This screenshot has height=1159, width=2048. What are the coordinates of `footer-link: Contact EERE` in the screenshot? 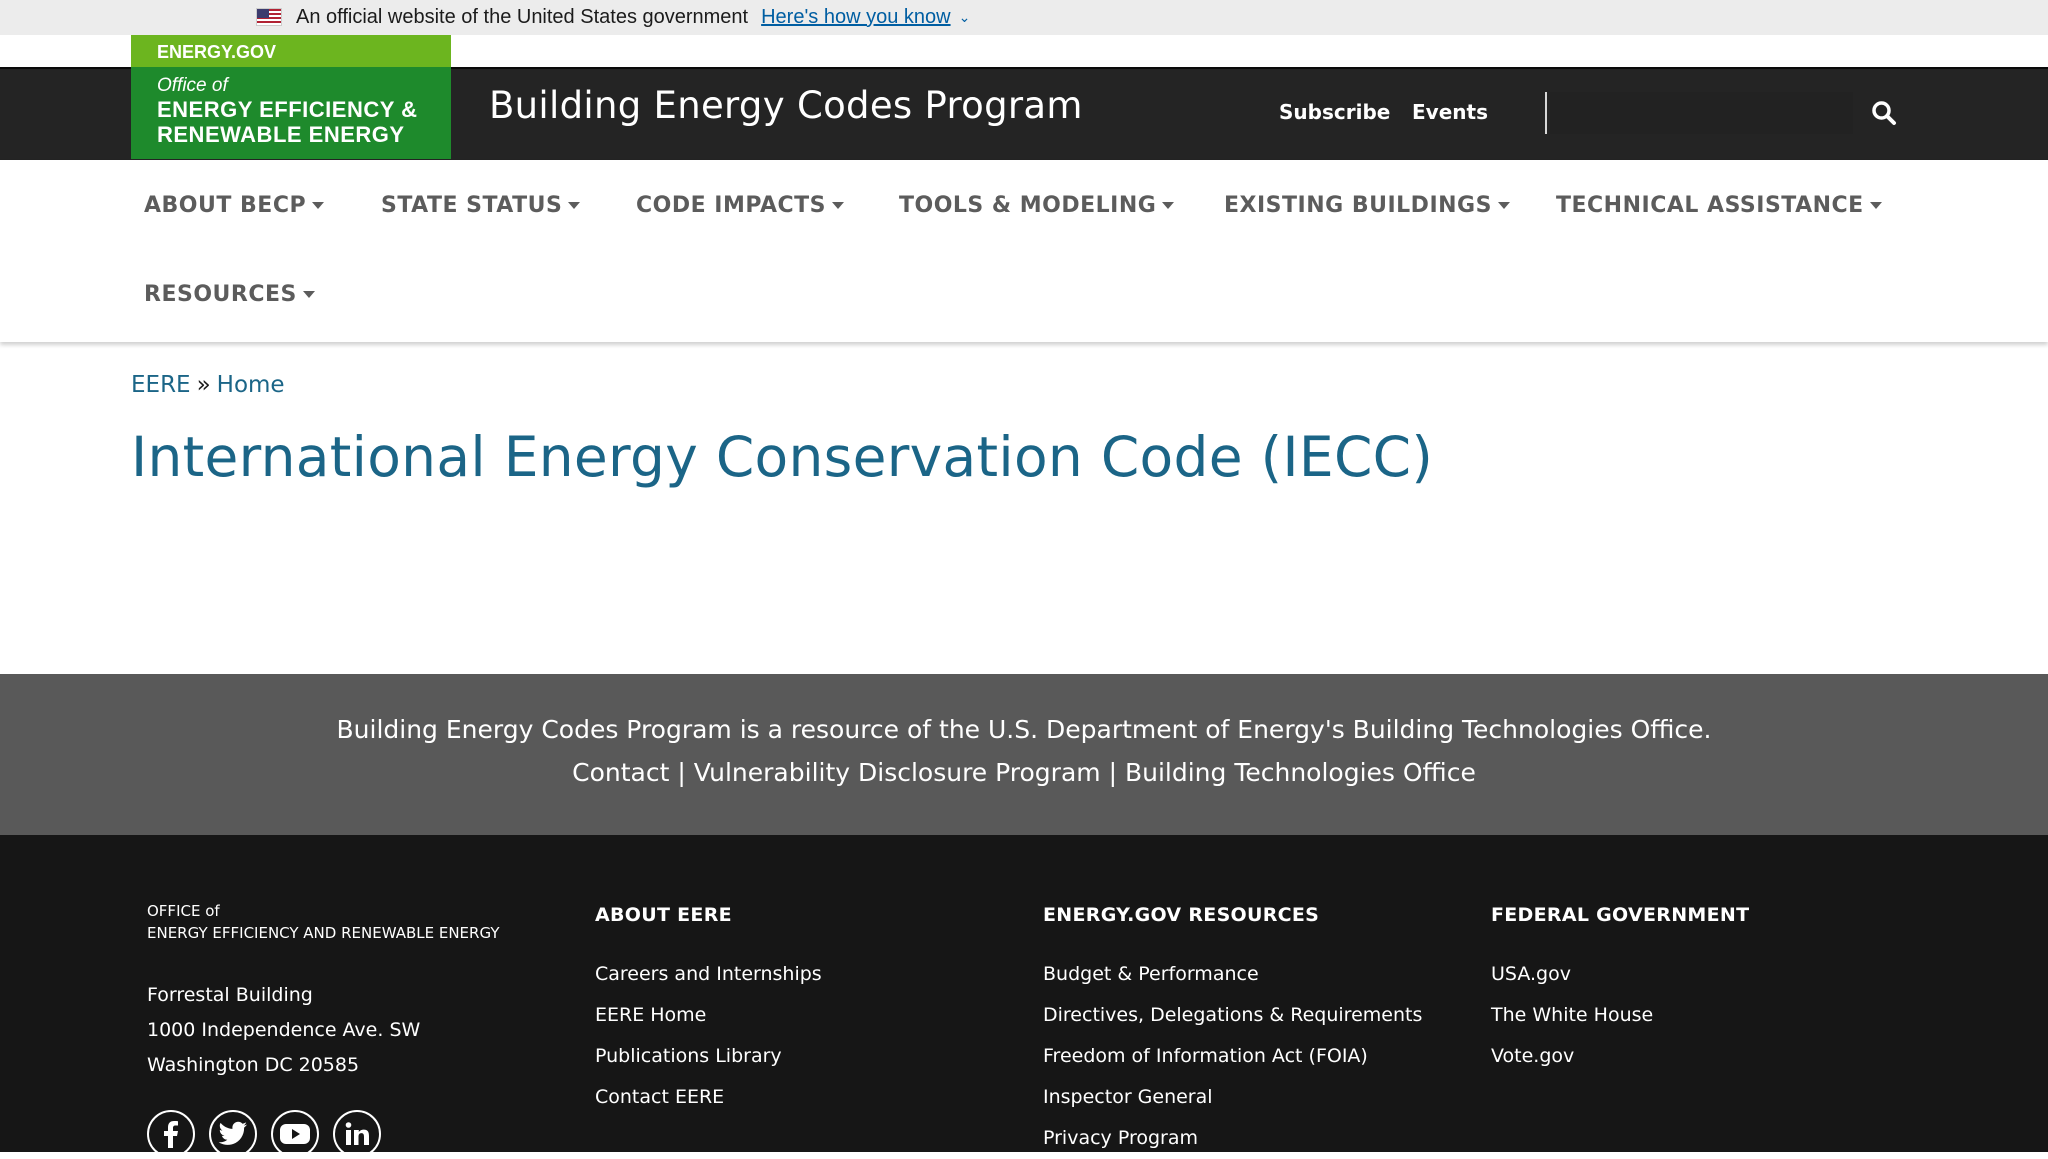 It's located at (708, 1097).